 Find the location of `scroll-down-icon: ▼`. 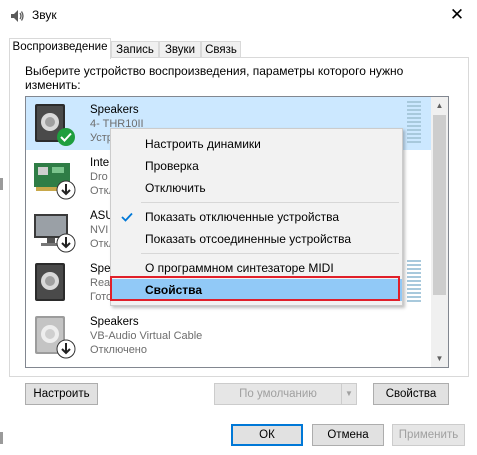

scroll-down-icon: ▼ is located at coordinates (439, 358).